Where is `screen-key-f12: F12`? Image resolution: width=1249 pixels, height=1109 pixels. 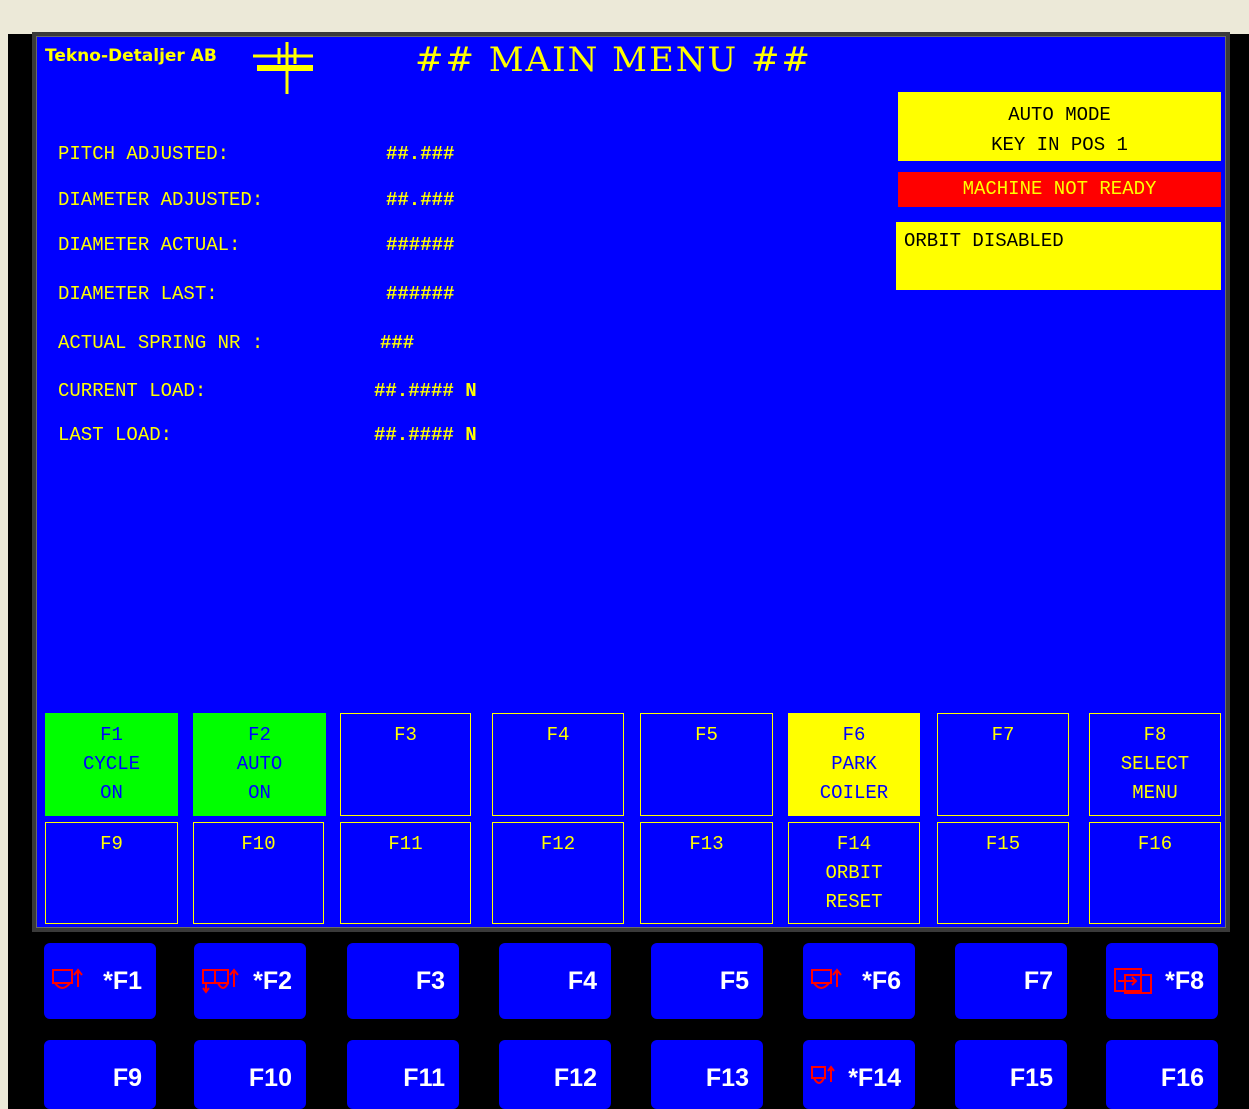 screen-key-f12: F12 is located at coordinates (558, 873).